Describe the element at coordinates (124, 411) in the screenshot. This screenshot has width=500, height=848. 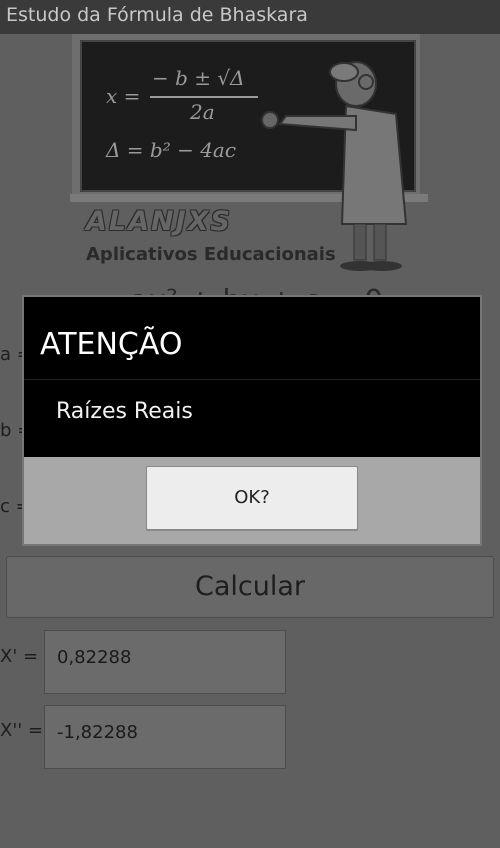
I see `dialog-message: Raízes Reais` at that location.